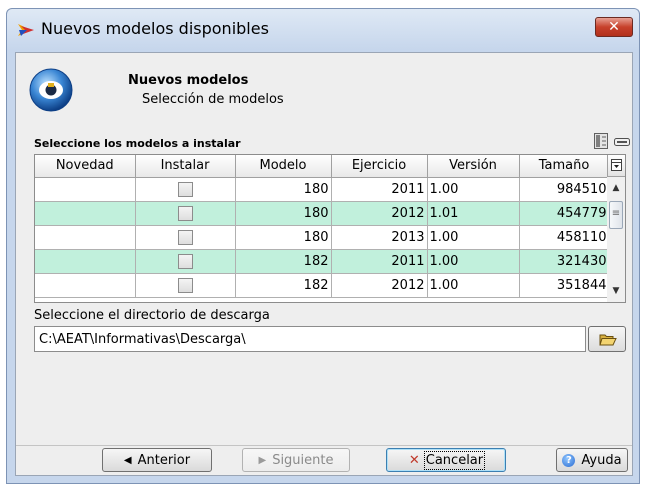 This screenshot has height=492, width=648. I want to click on app-arrow-icon, so click(26, 30).